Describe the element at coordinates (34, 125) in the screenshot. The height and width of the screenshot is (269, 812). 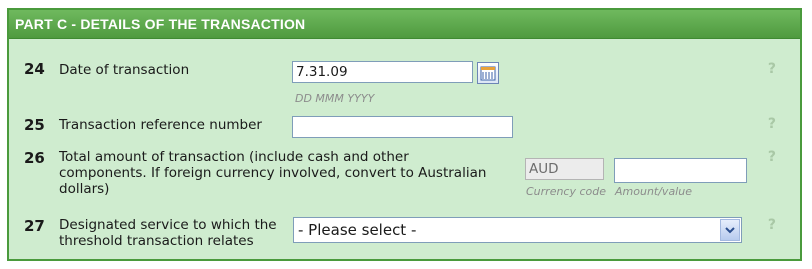
I see `field-number: 25` at that location.